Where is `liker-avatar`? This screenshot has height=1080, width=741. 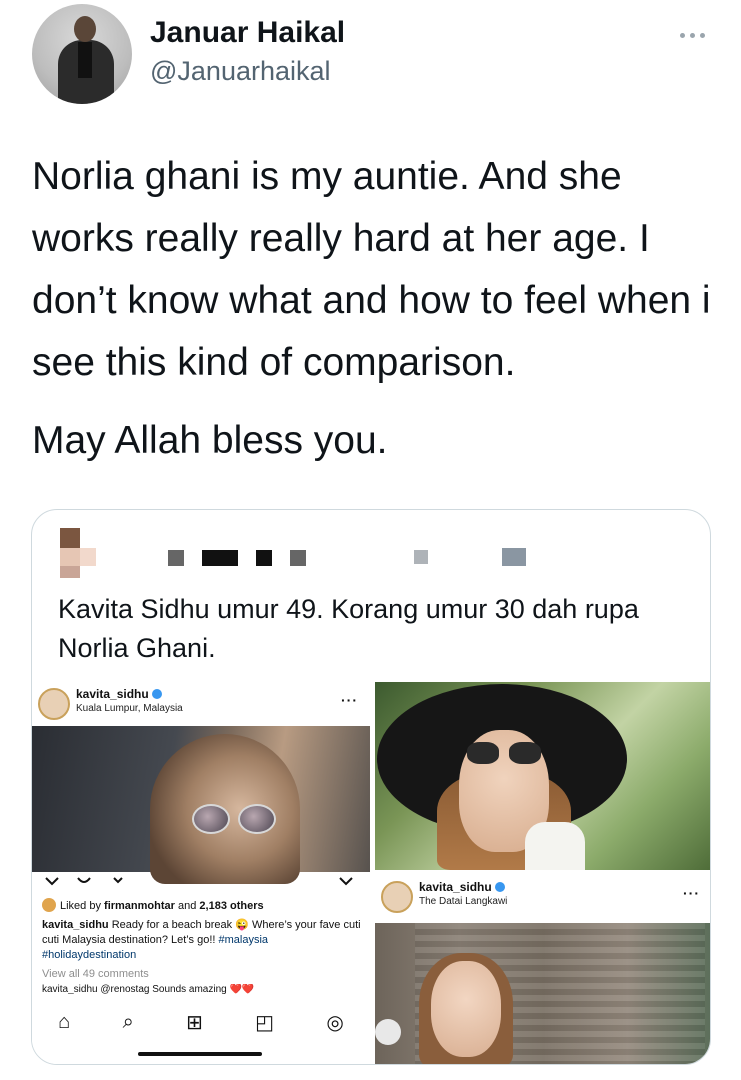 liker-avatar is located at coordinates (49, 905).